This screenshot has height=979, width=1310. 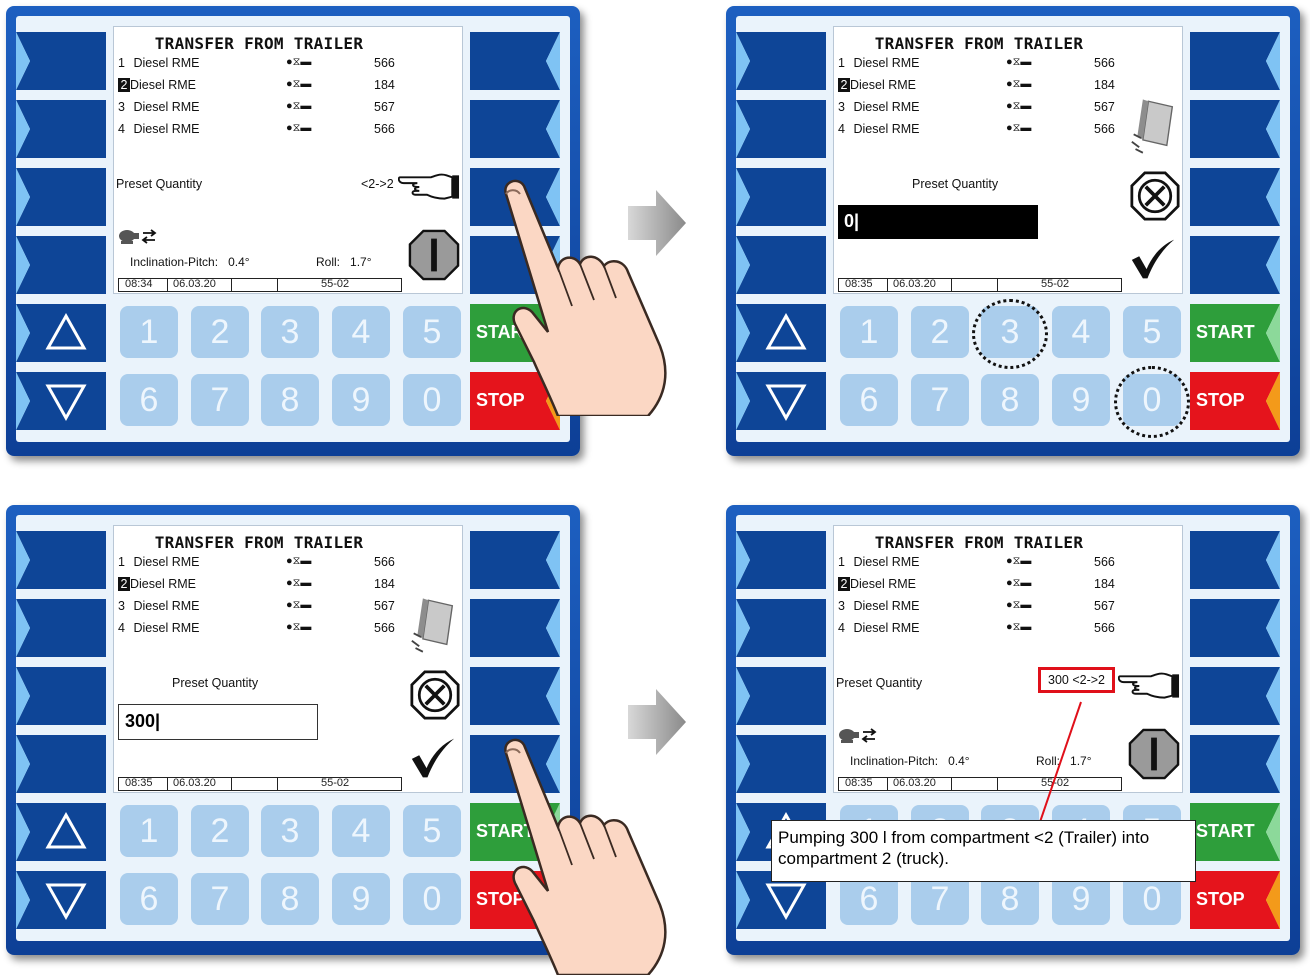 What do you see at coordinates (218, 722) in the screenshot?
I see `quantity-input: 300|` at bounding box center [218, 722].